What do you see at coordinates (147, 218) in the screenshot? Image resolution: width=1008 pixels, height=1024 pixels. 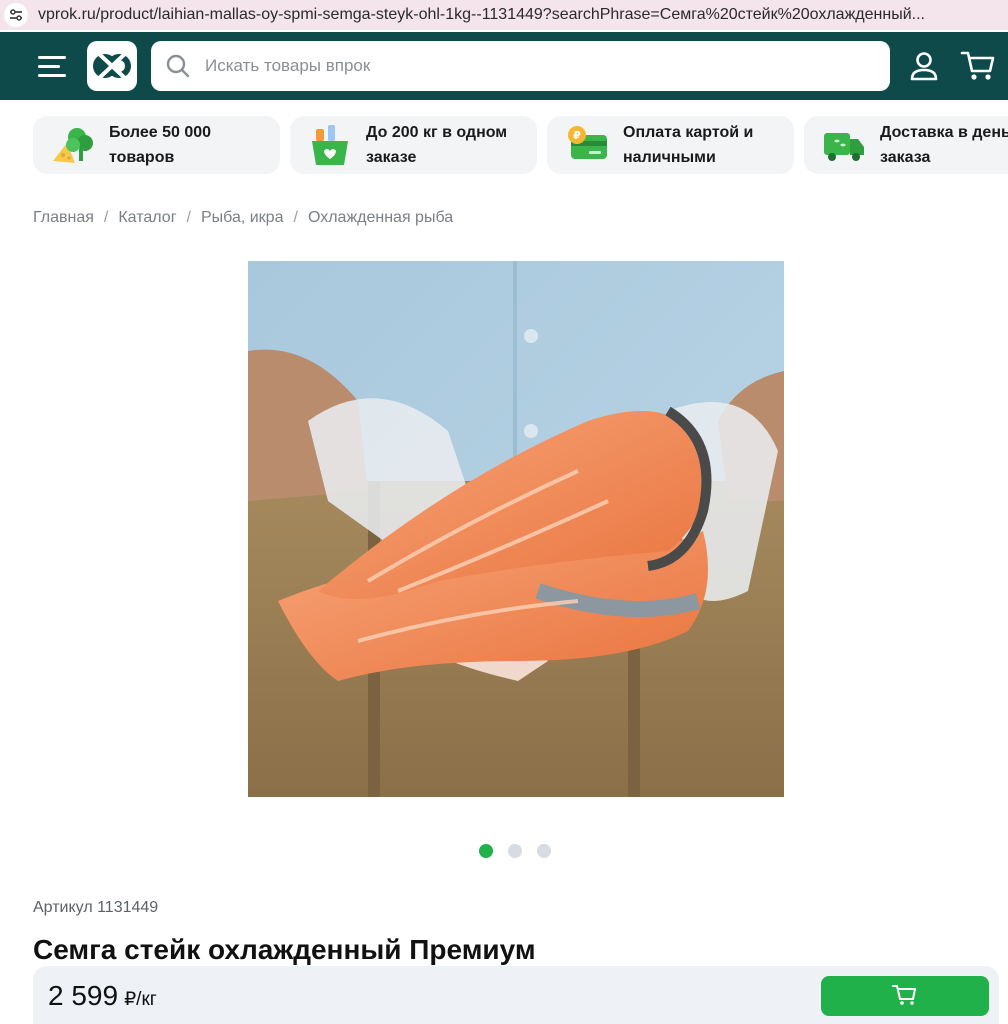 I see `breadcrumb-item: Каталог` at bounding box center [147, 218].